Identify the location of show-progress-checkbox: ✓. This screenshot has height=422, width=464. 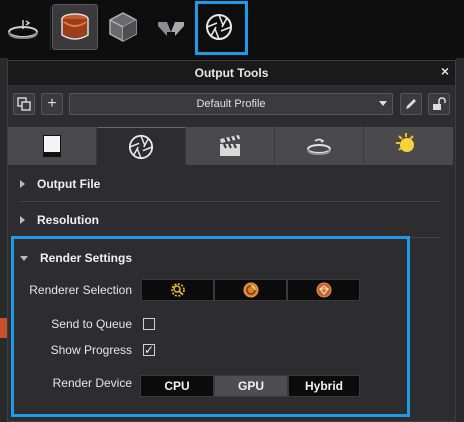
(149, 350).